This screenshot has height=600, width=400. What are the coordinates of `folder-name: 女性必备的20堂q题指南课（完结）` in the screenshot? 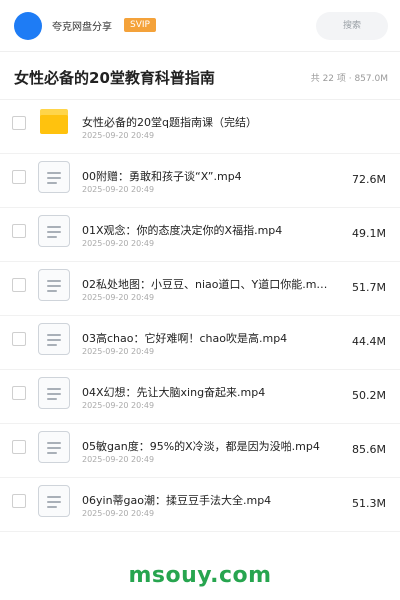 It's located at (169, 122).